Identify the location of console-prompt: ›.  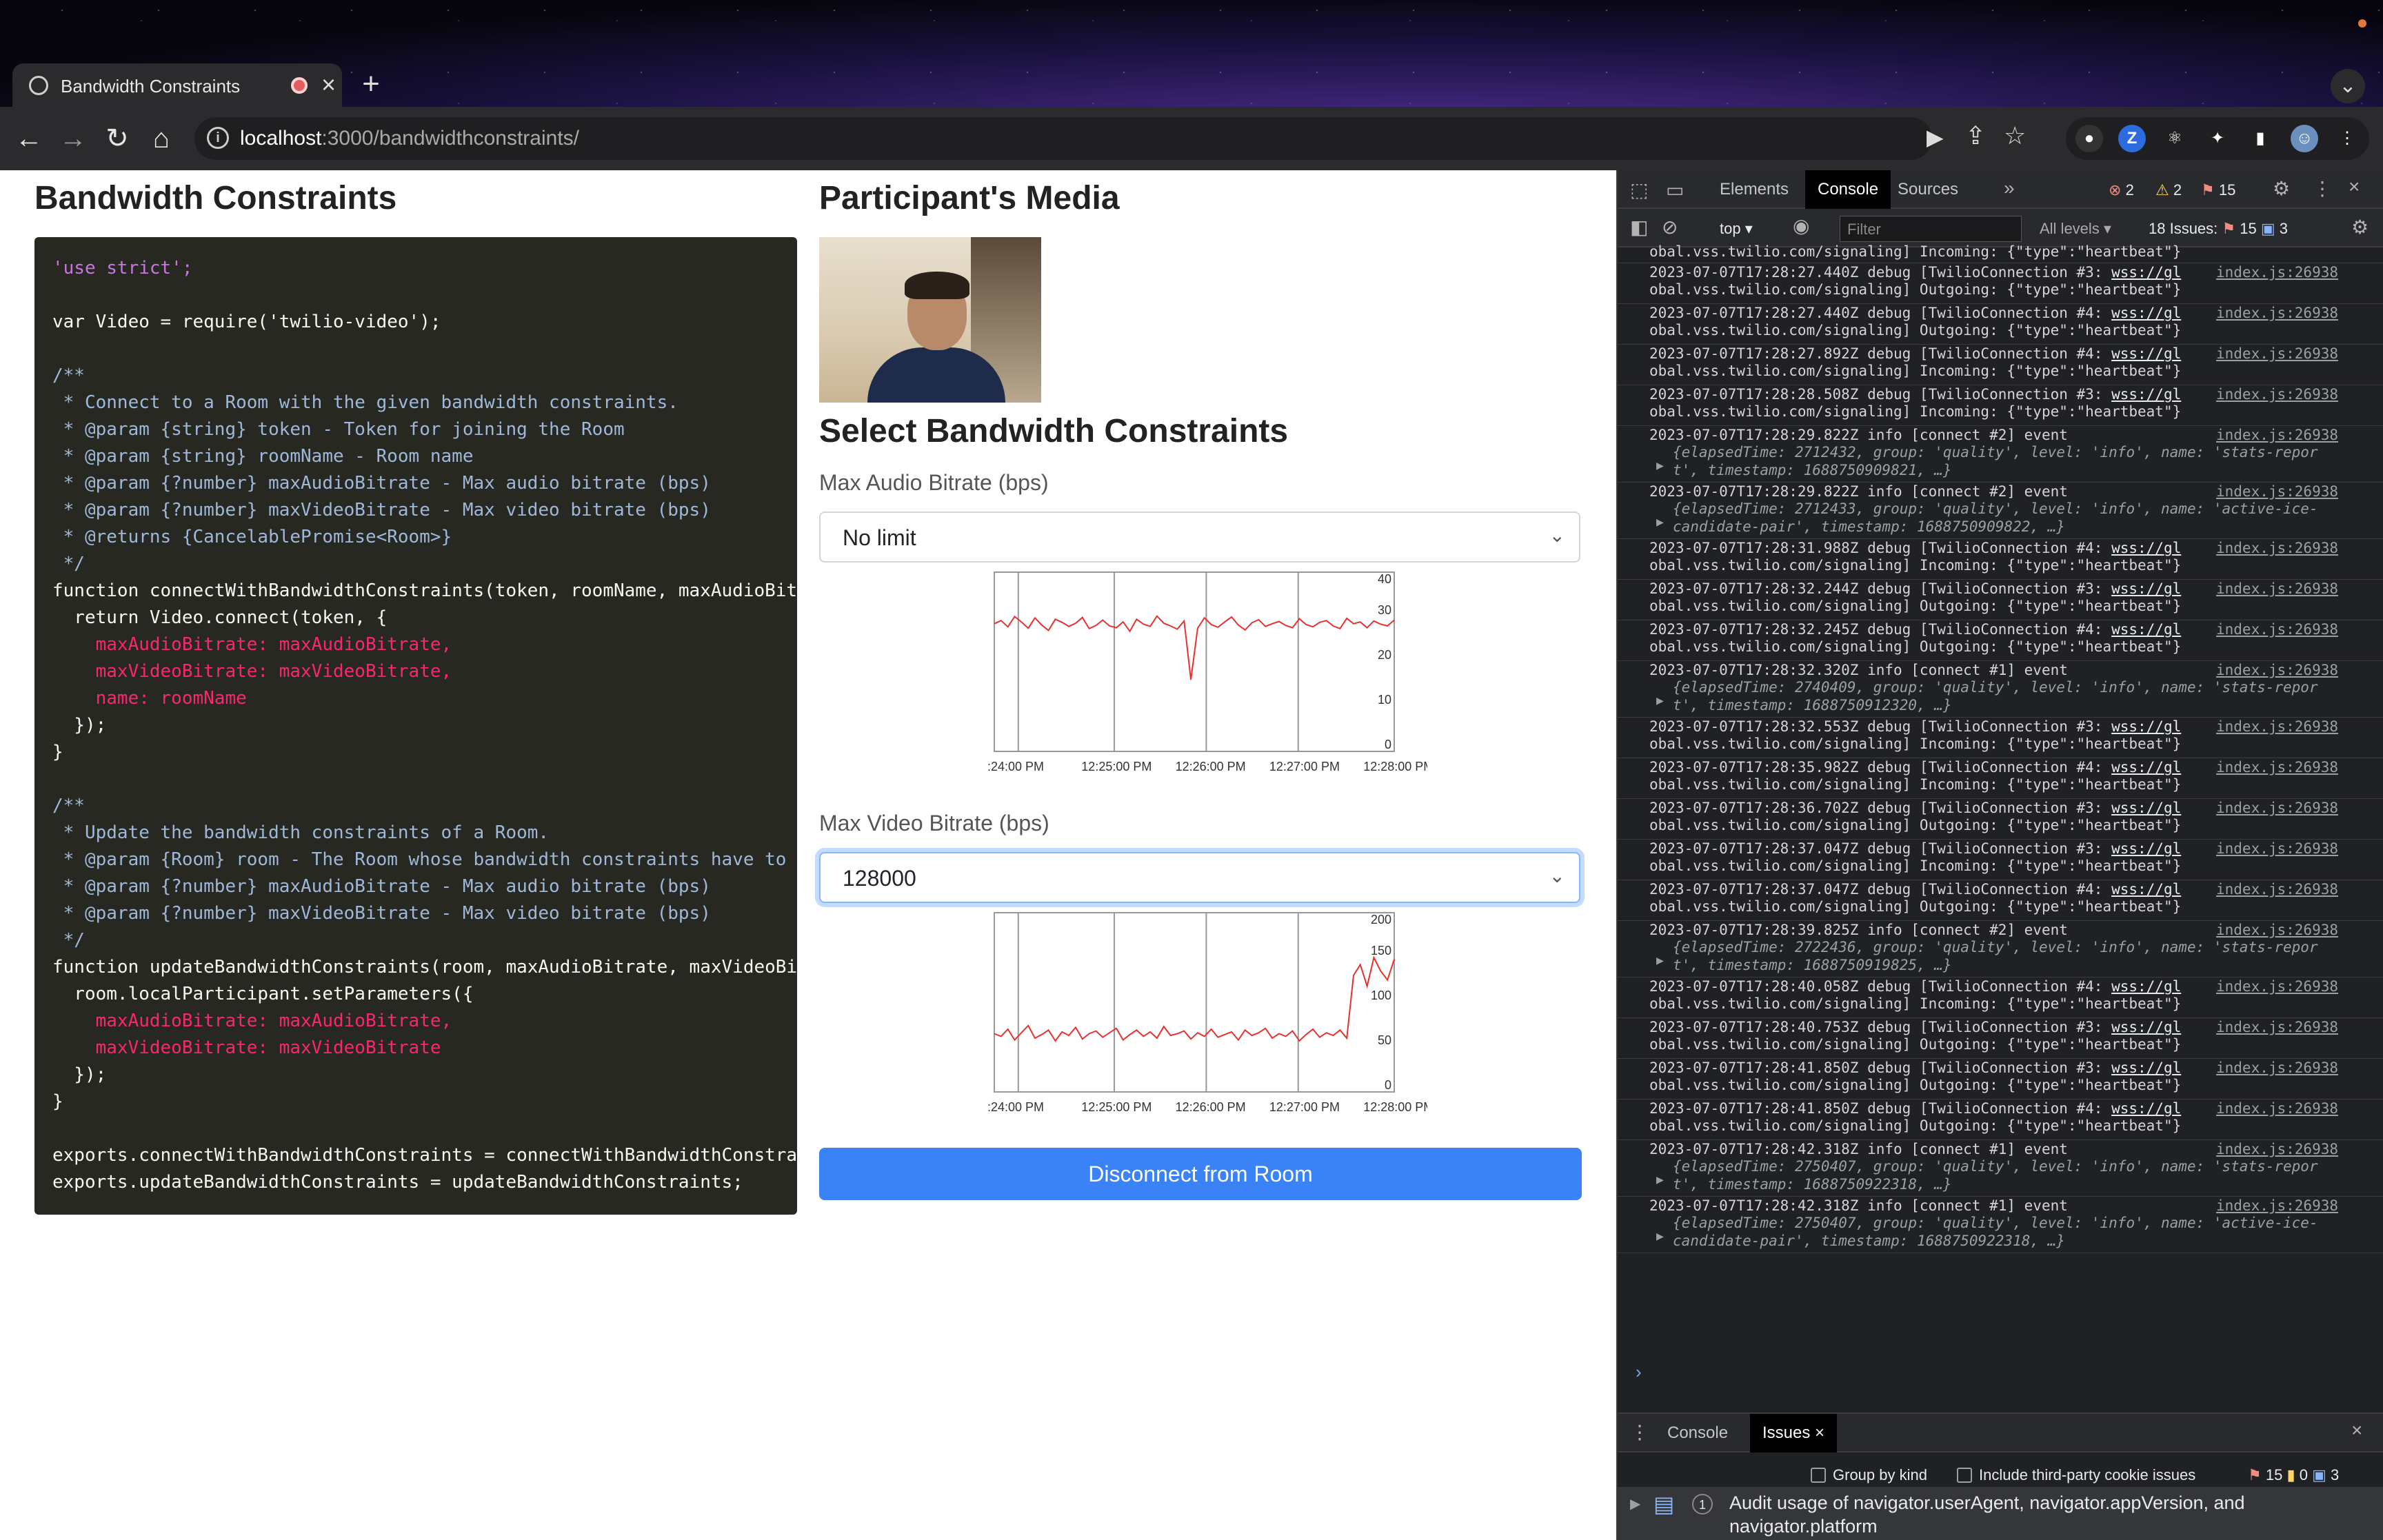
(1639, 1372).